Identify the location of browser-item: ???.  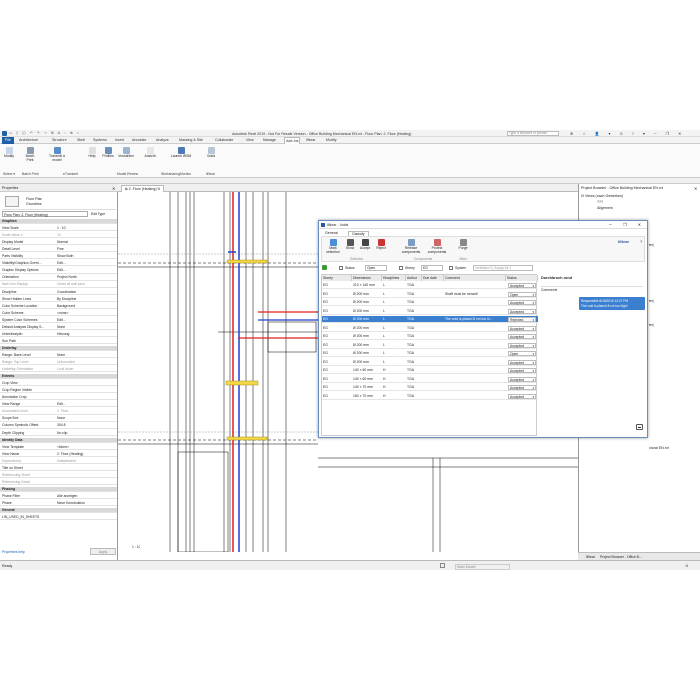
(600, 202).